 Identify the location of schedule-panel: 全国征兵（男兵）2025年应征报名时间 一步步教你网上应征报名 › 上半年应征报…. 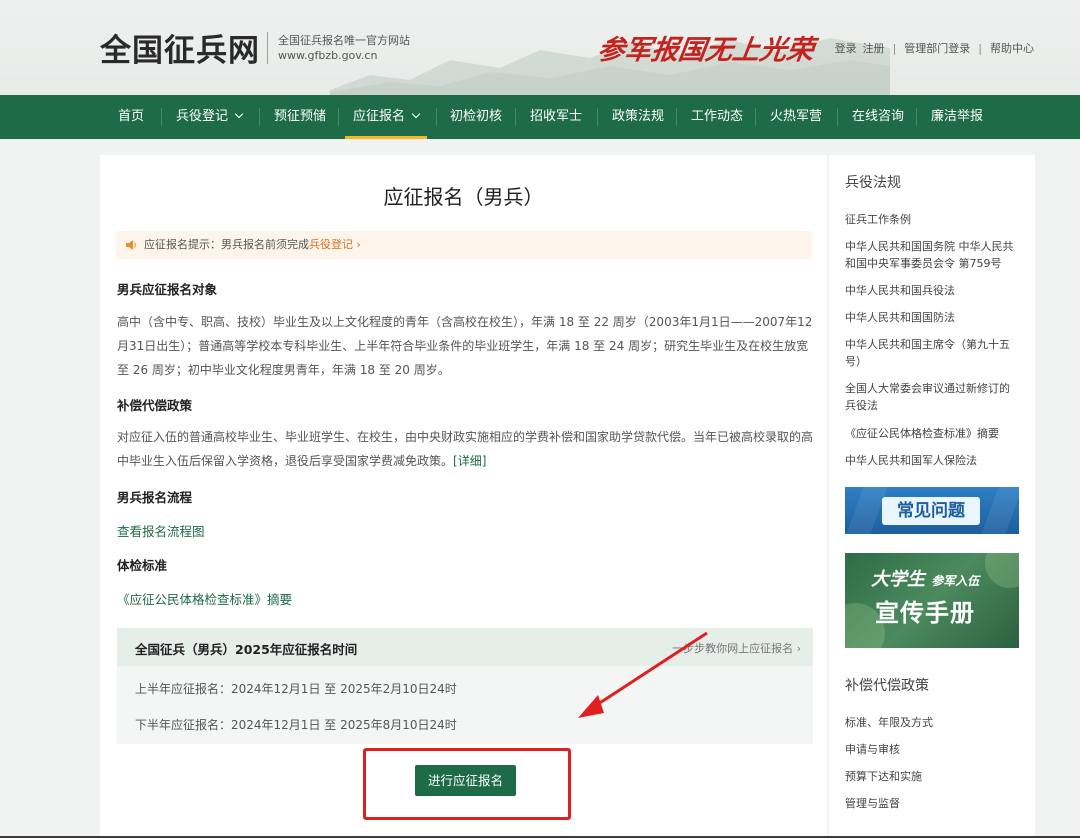
(465, 686).